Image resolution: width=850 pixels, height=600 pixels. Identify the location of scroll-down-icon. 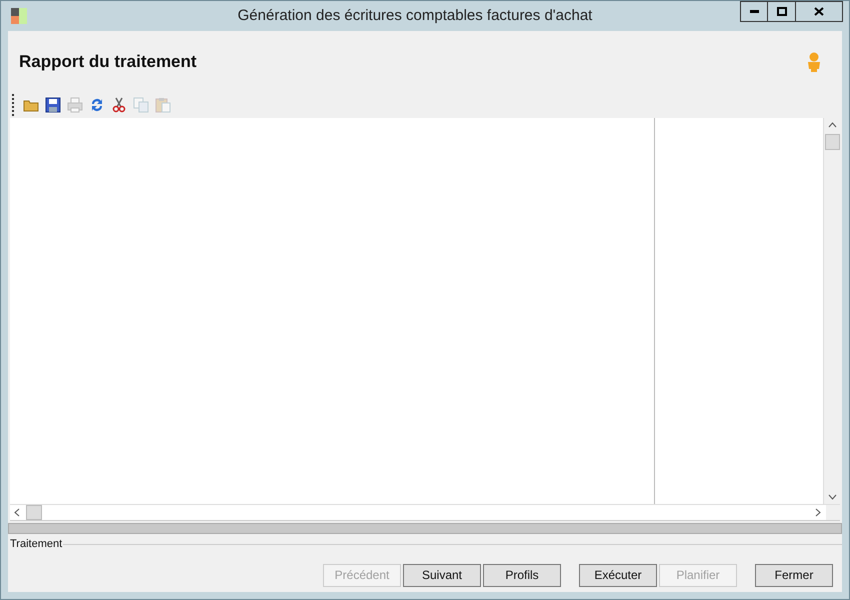
(832, 497).